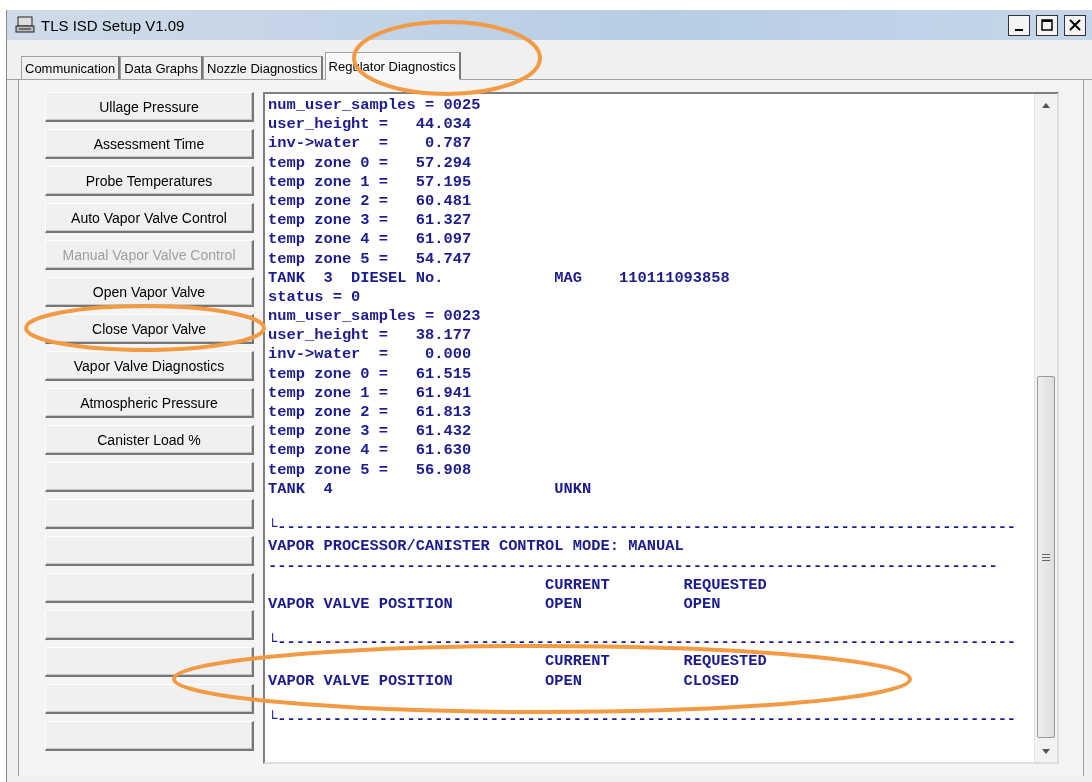 The image size is (1092, 782). Describe the element at coordinates (149, 181) in the screenshot. I see `command-button: Probe Temperatures` at that location.